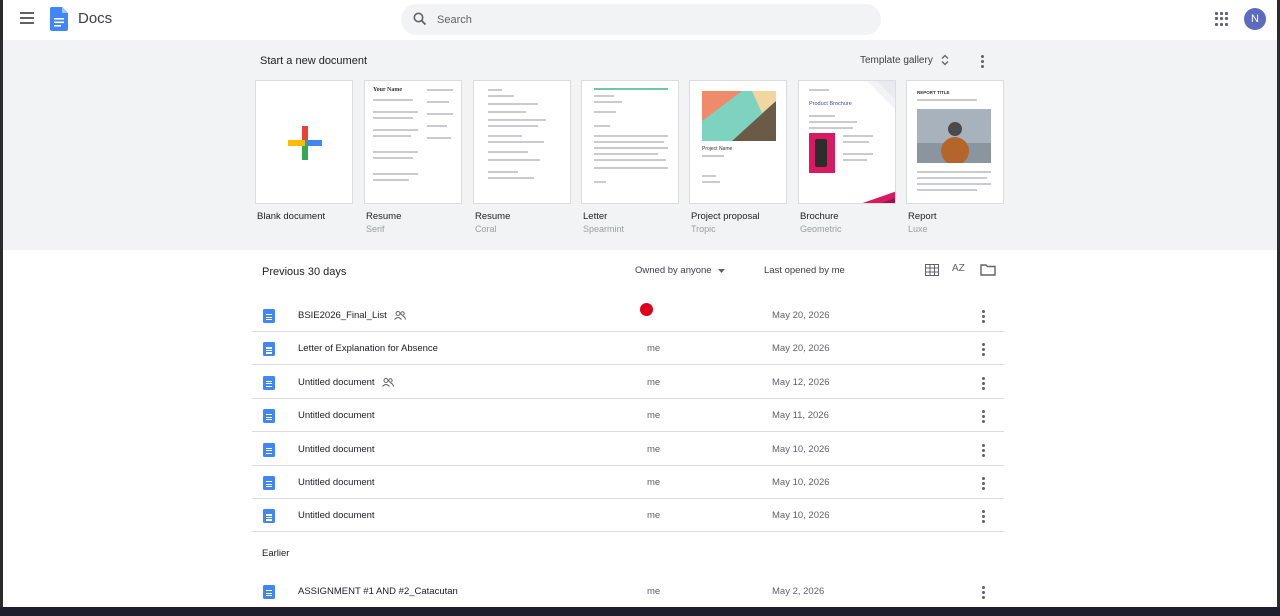 This screenshot has height=616, width=1280. I want to click on geometric-corner-graphic, so click(881, 95).